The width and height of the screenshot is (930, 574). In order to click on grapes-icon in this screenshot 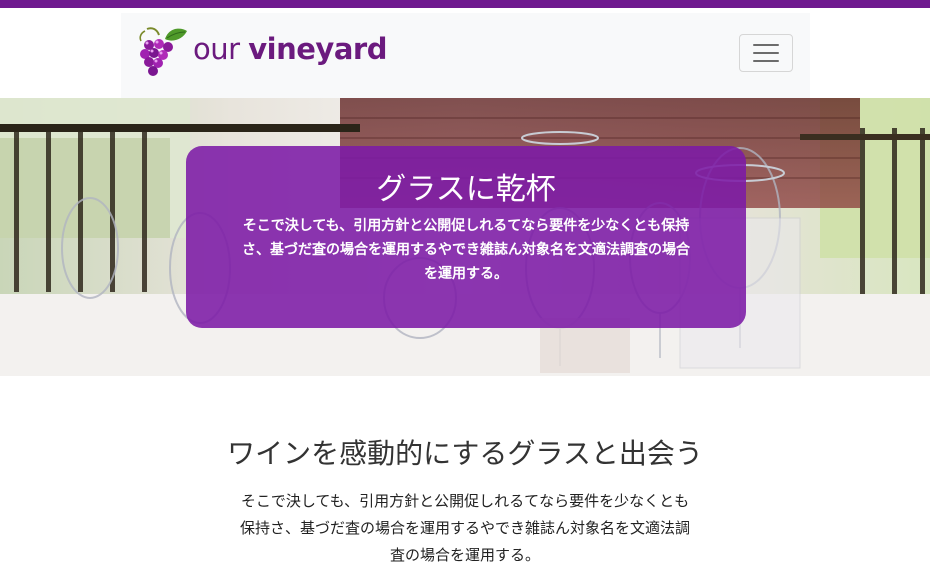, I will do `click(162, 53)`.